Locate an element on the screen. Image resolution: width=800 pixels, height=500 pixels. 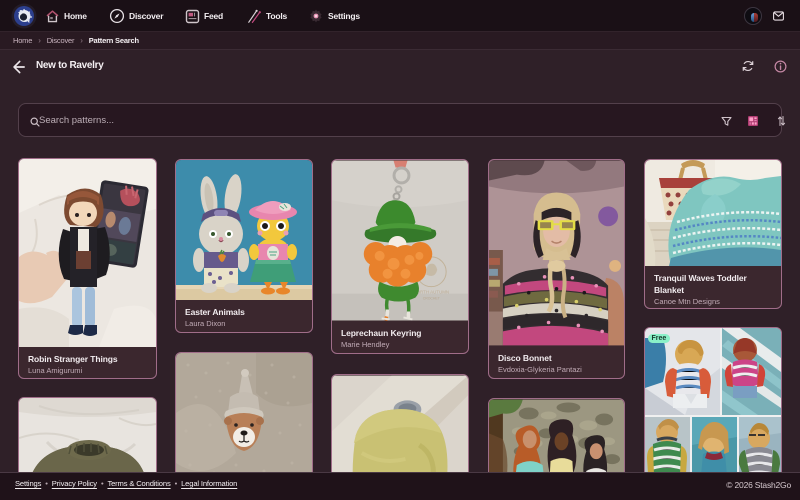
svg-text: CROCHET is located at coordinates (432, 299).